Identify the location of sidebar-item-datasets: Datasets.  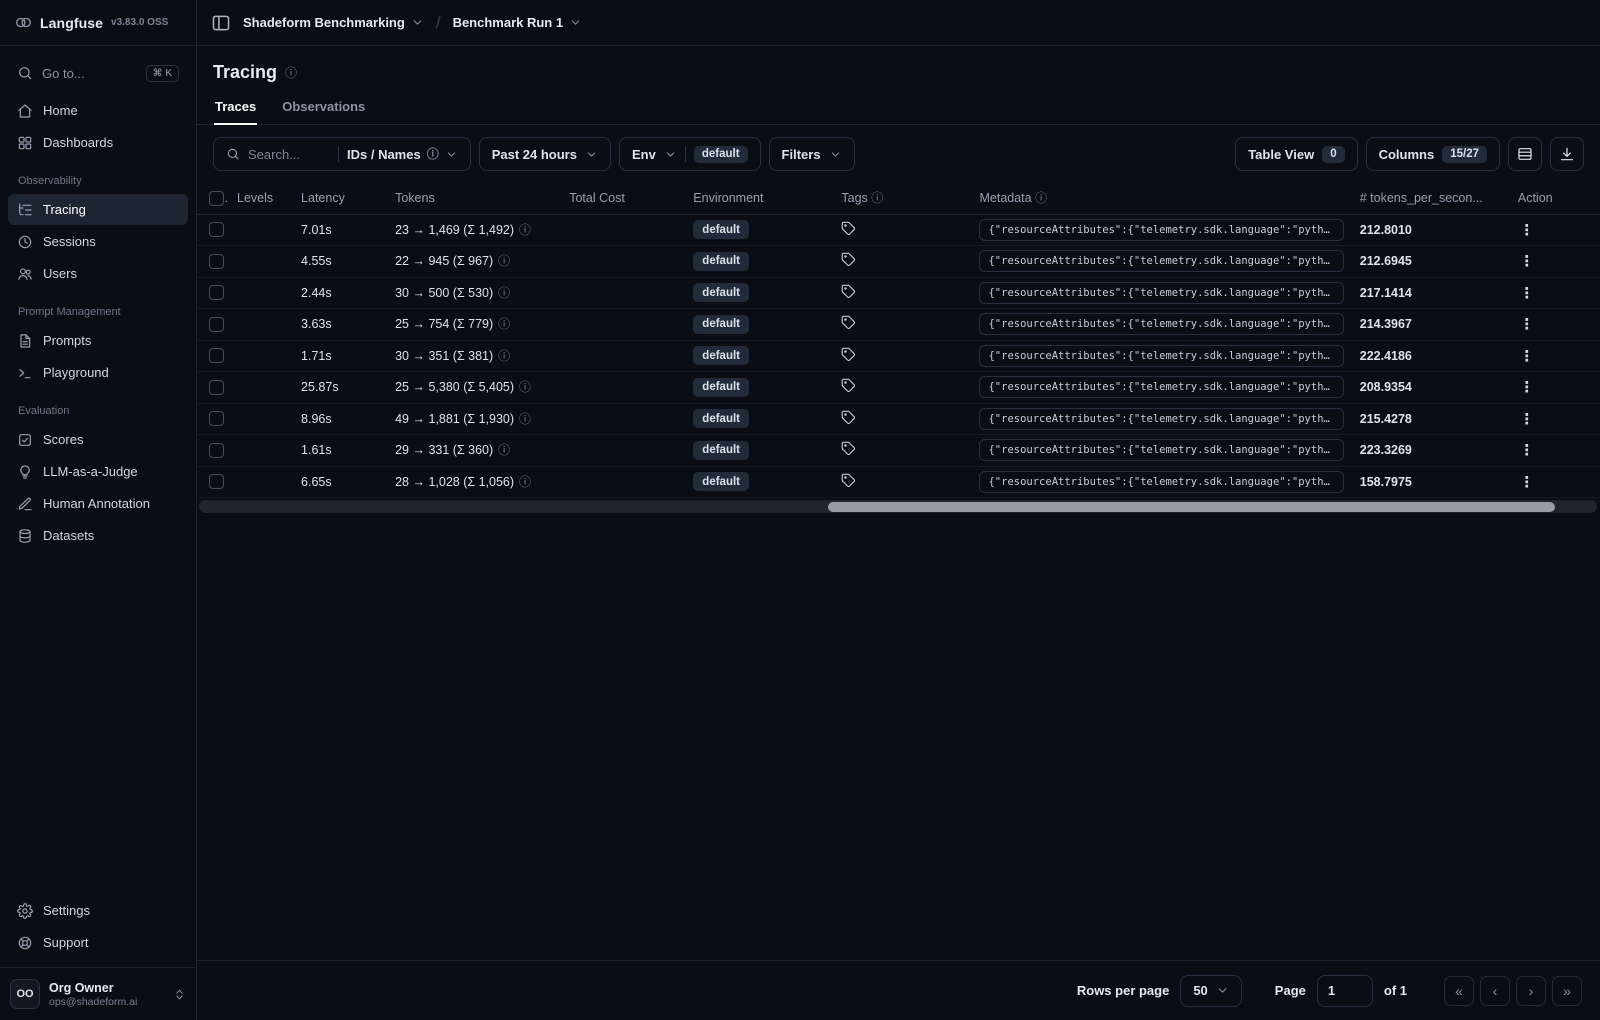
(98, 535).